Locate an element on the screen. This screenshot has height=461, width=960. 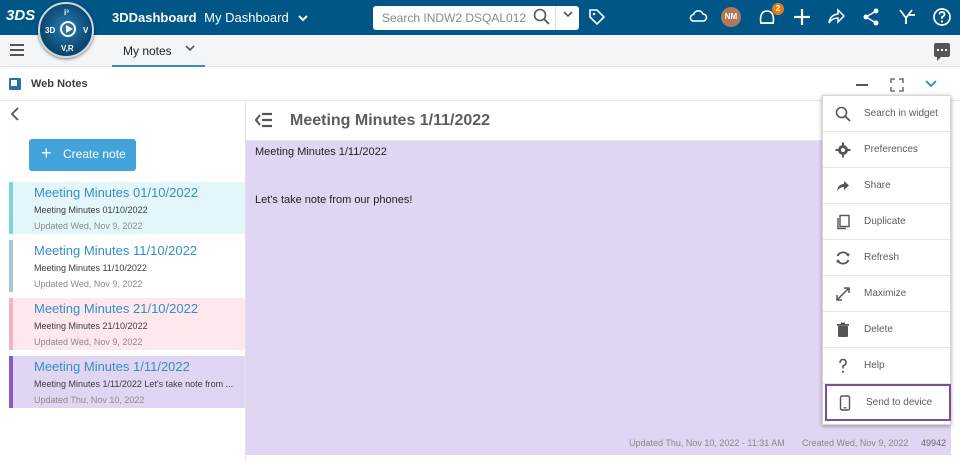
menu-item-label: Search in widget is located at coordinates (901, 113).